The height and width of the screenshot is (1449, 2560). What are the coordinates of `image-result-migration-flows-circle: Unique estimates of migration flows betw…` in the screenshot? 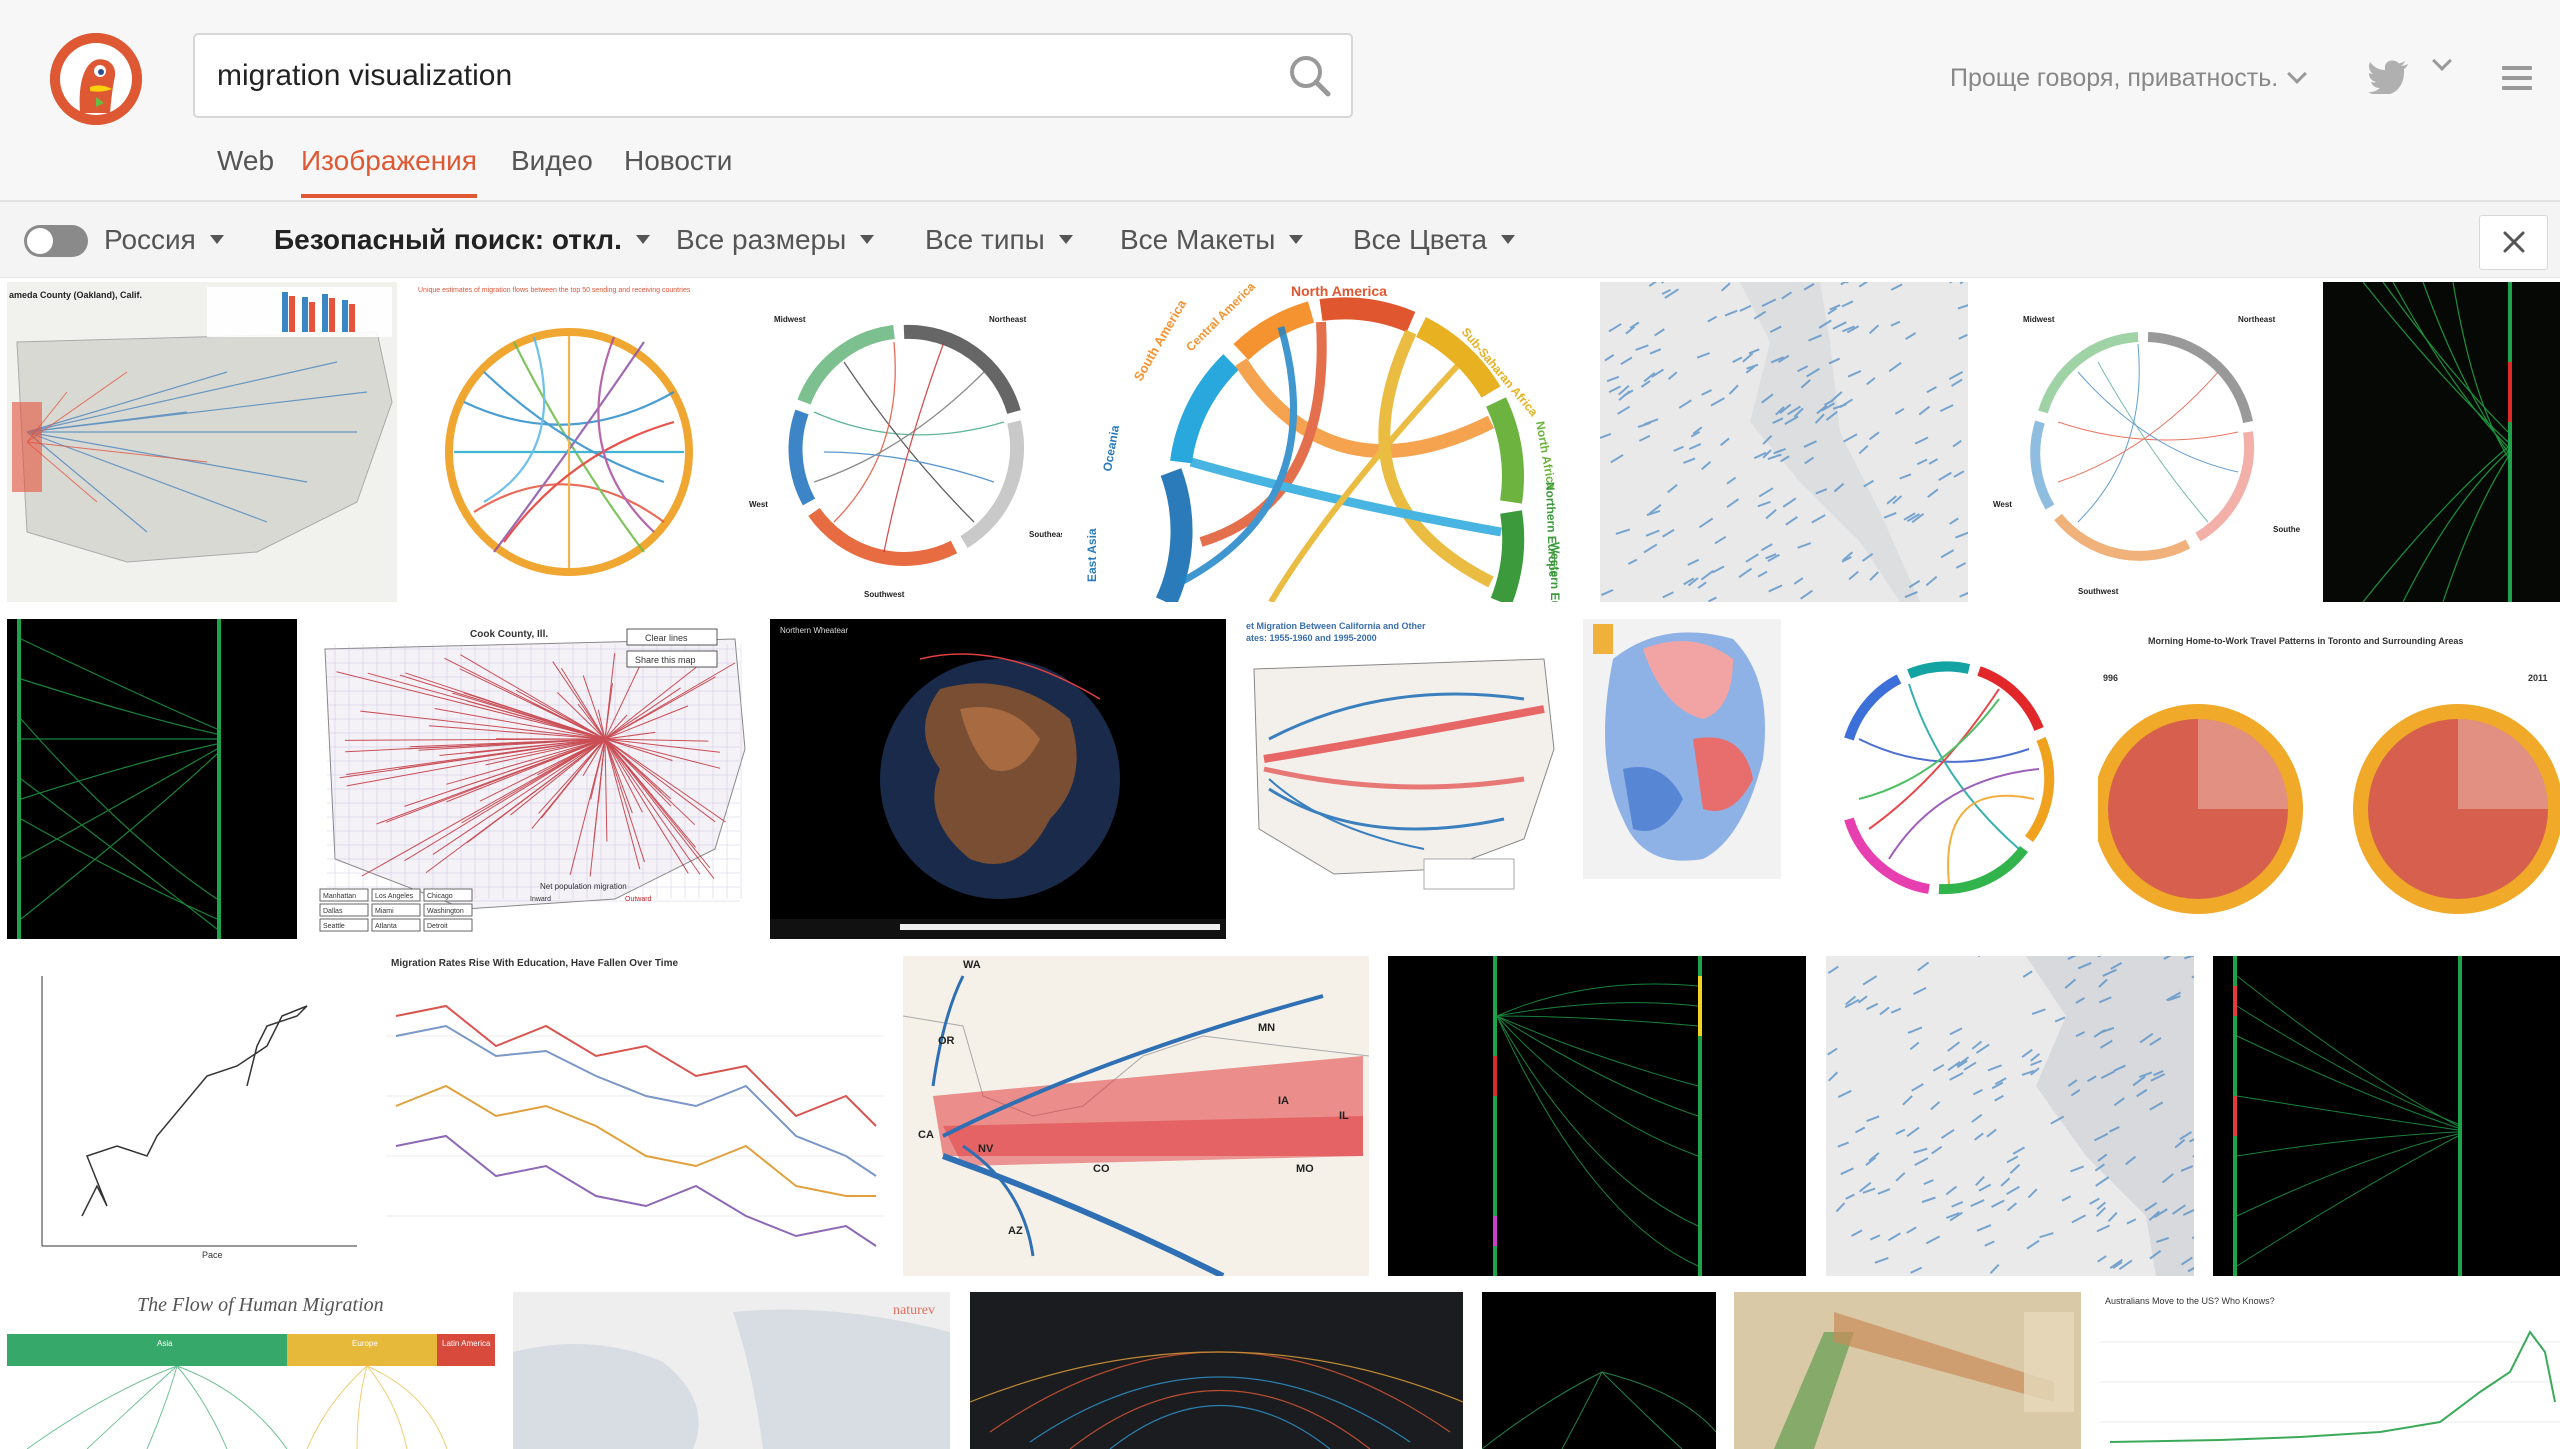 It's located at (570, 442).